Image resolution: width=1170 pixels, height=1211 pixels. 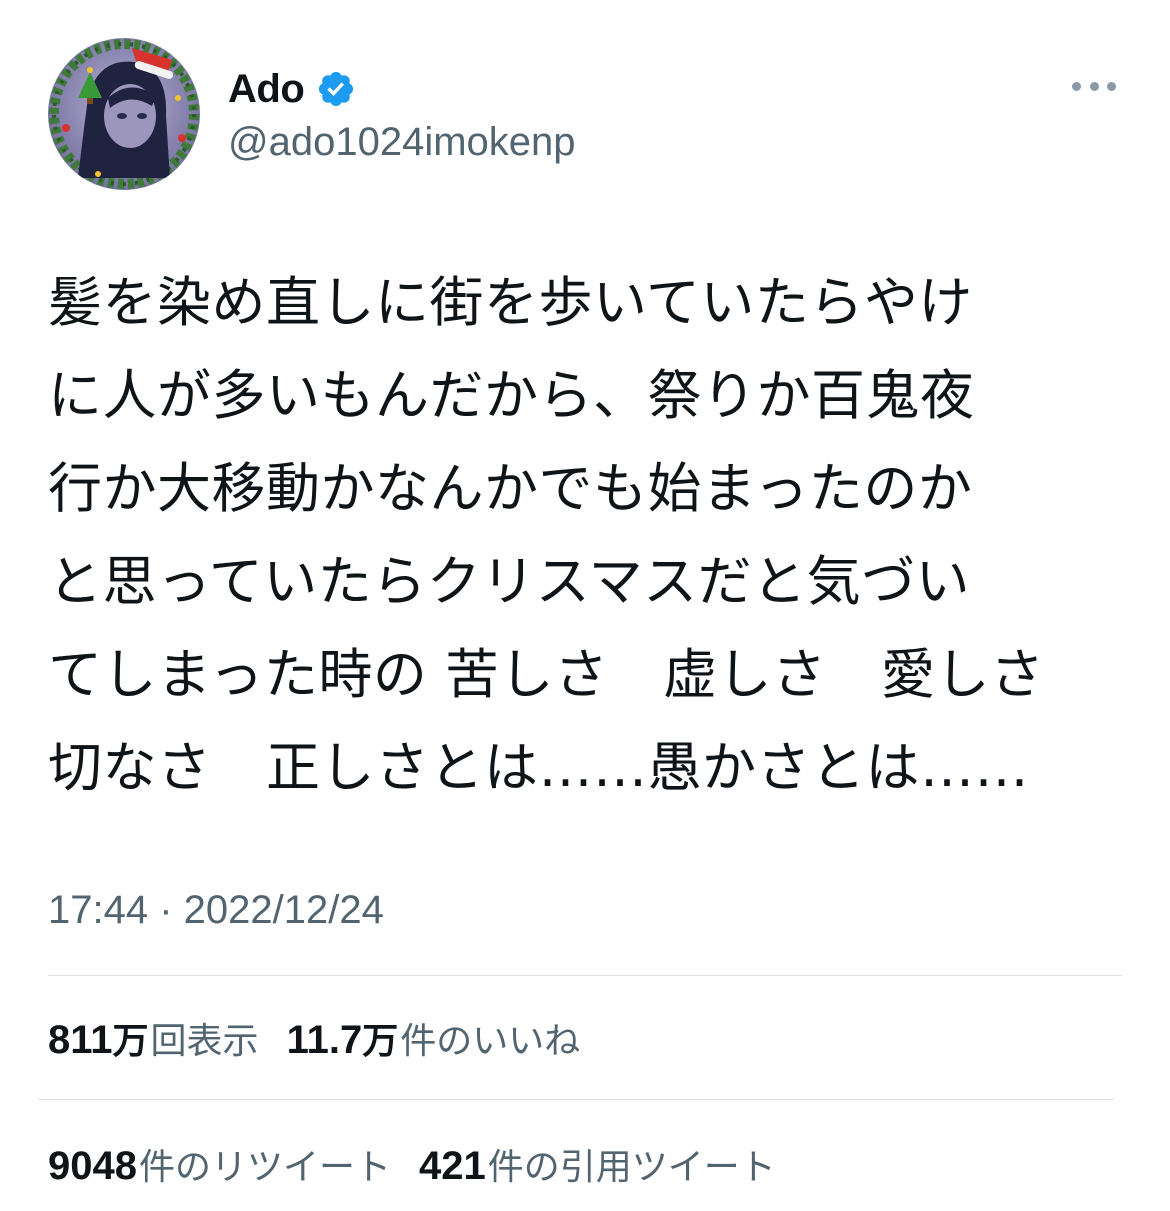 I want to click on tweet-header: Ado @ado1024imokenp, so click(x=585, y=116).